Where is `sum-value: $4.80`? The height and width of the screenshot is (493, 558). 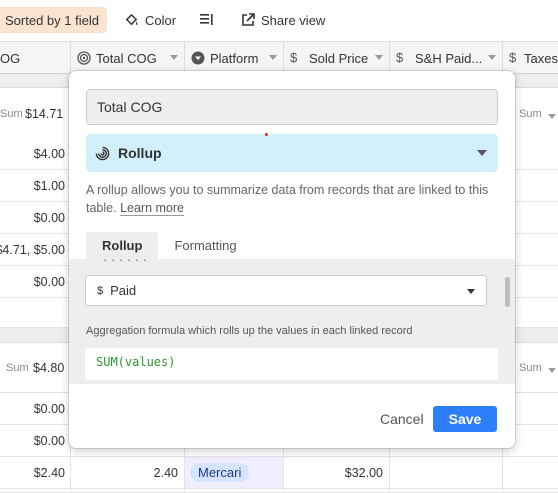
sum-value: $4.80 is located at coordinates (49, 368).